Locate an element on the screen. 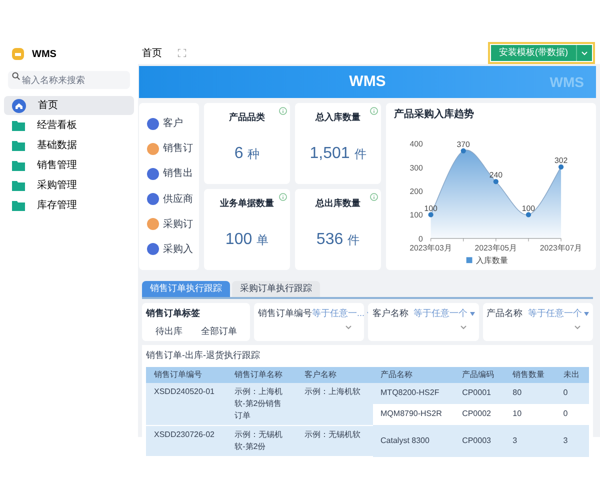  table-cell: CP0002 is located at coordinates (479, 414).